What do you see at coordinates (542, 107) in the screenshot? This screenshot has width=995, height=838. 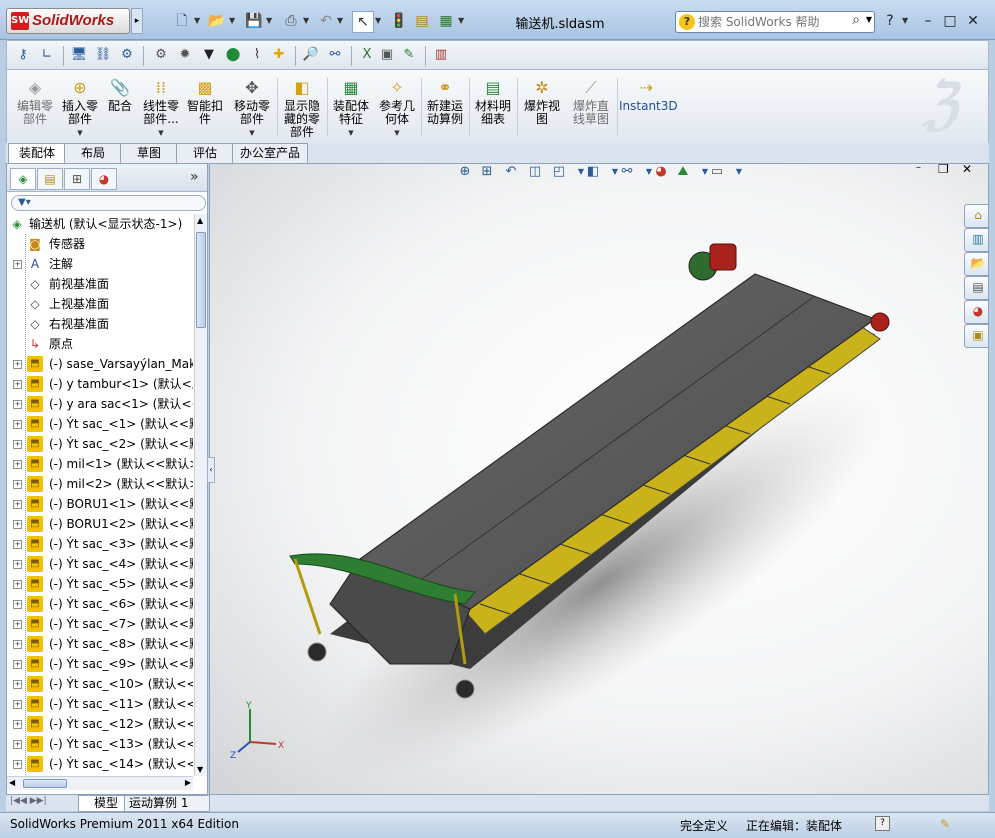 I see `exploded-view-button: ✲ 爆炸视 图` at bounding box center [542, 107].